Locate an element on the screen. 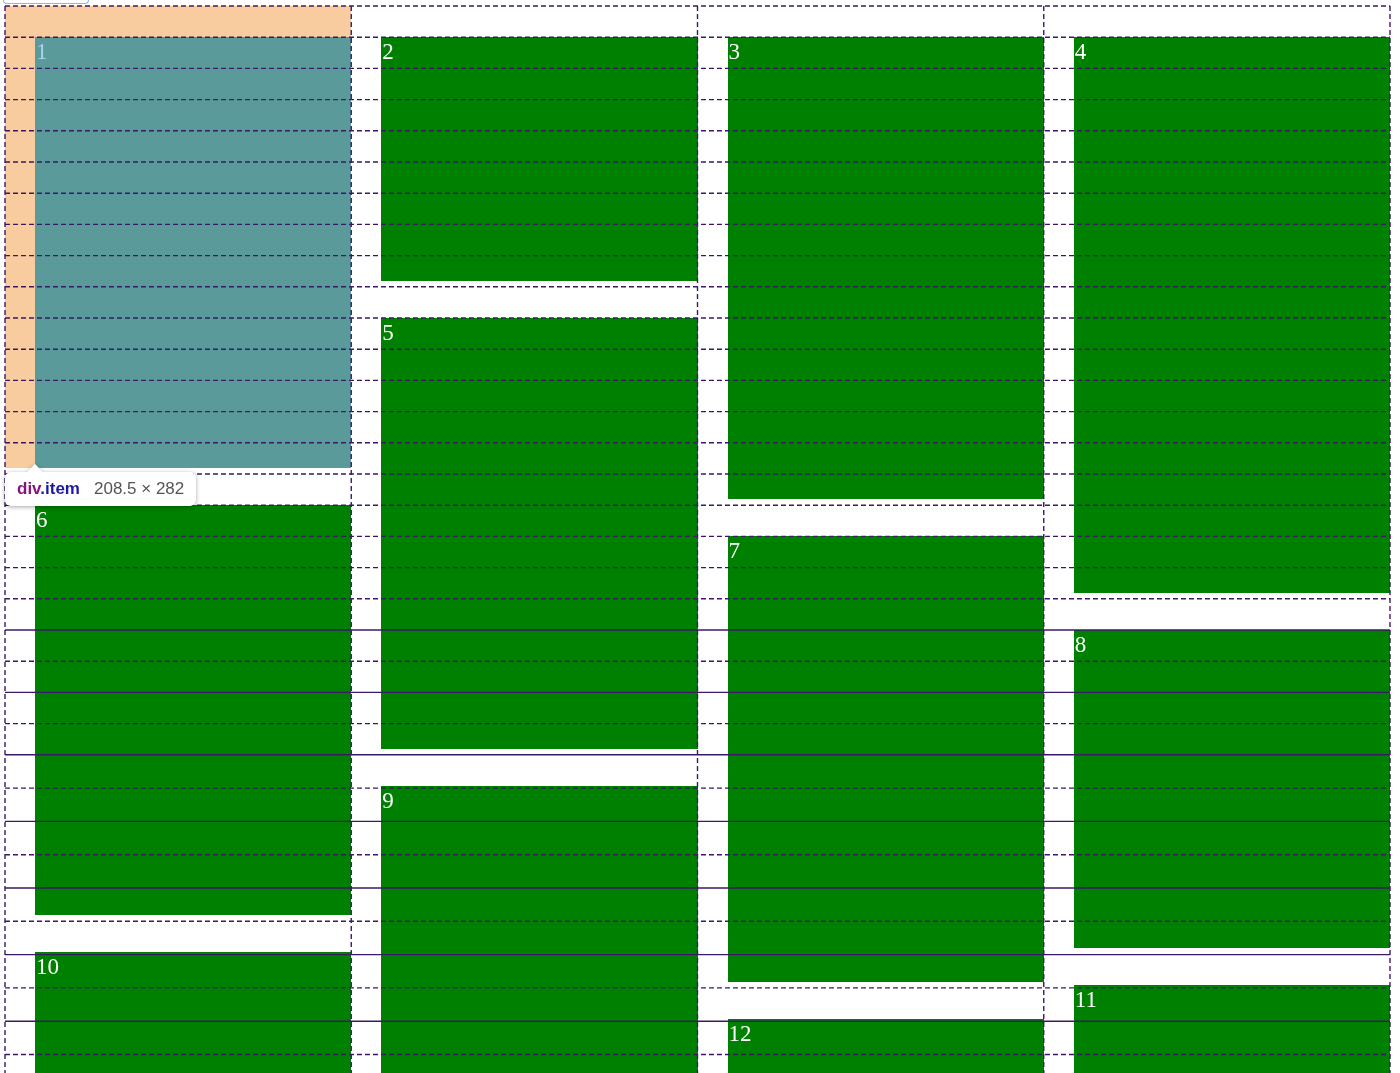 This screenshot has width=1400, height=1073. item-number: 10 is located at coordinates (47, 966).